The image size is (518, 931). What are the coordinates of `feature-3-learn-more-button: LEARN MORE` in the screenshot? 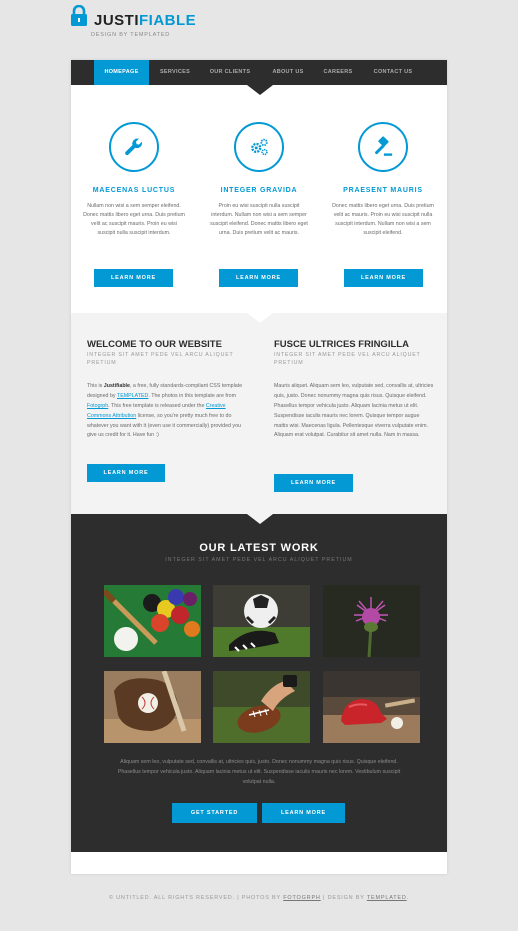 It's located at (383, 278).